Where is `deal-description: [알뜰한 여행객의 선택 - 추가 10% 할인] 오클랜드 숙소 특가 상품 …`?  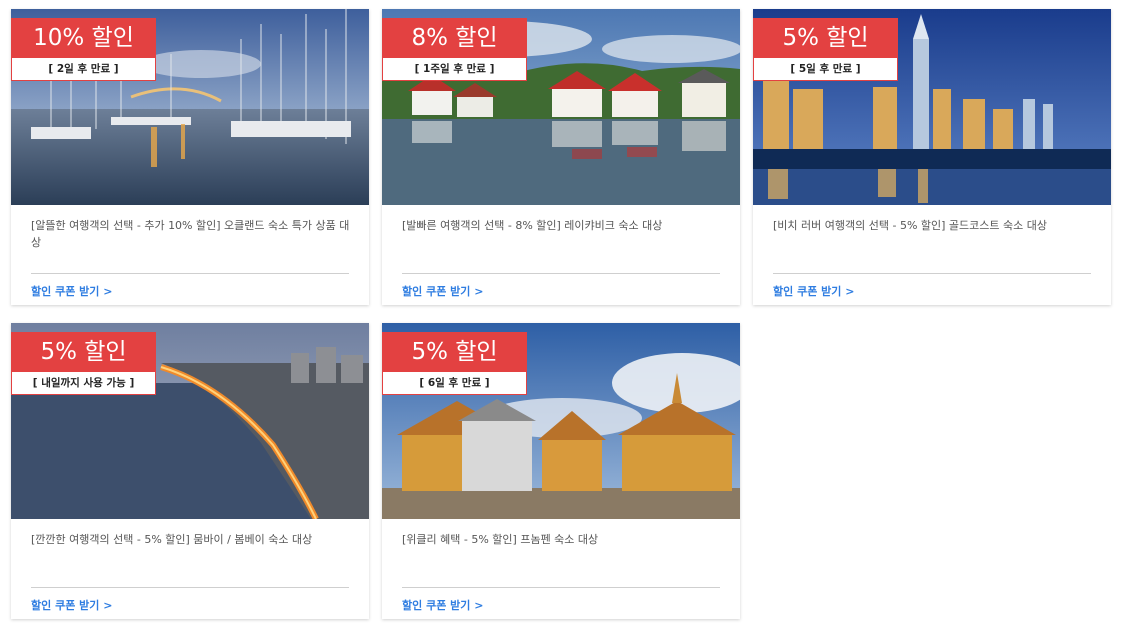 deal-description: [알뜰한 여행객의 선택 - 추가 10% 할인] 오클랜드 숙소 특가 상품 … is located at coordinates (190, 234).